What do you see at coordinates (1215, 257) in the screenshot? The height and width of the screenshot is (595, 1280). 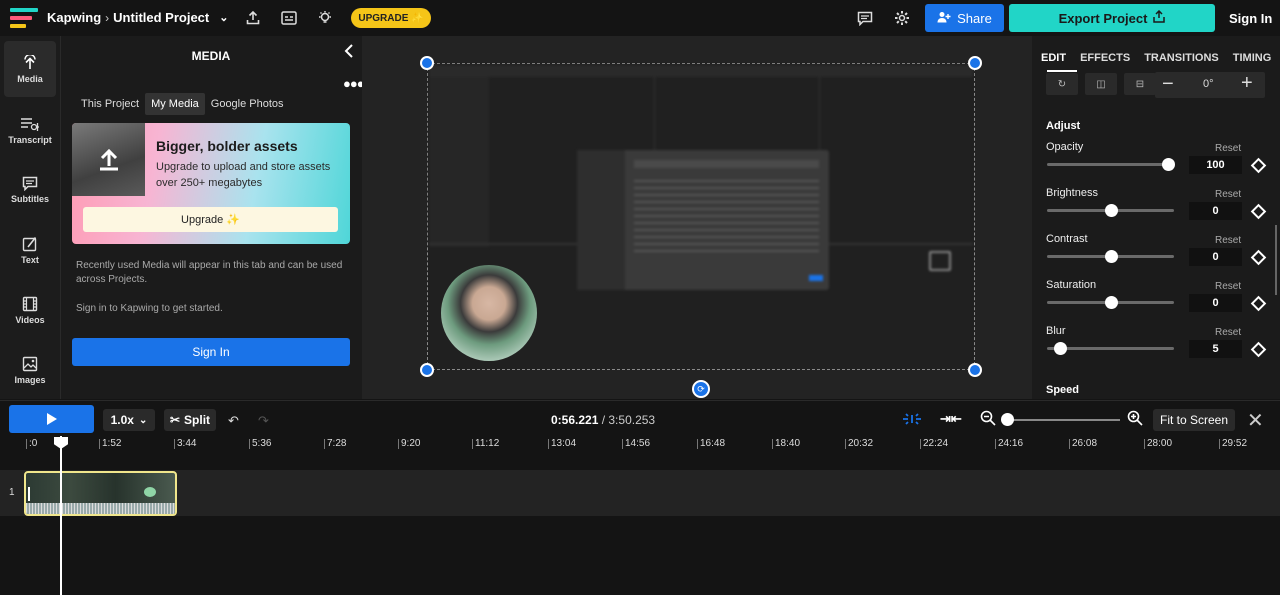 I see `contrast-value: 0` at bounding box center [1215, 257].